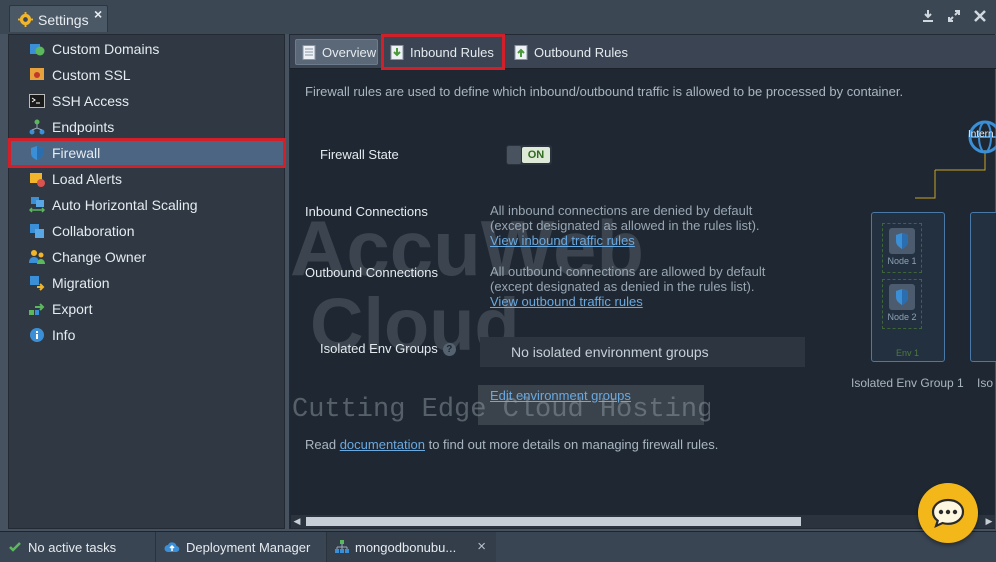 This screenshot has height=562, width=996. Describe the element at coordinates (248, 547) in the screenshot. I see `task-label: Deployment Manager` at that location.